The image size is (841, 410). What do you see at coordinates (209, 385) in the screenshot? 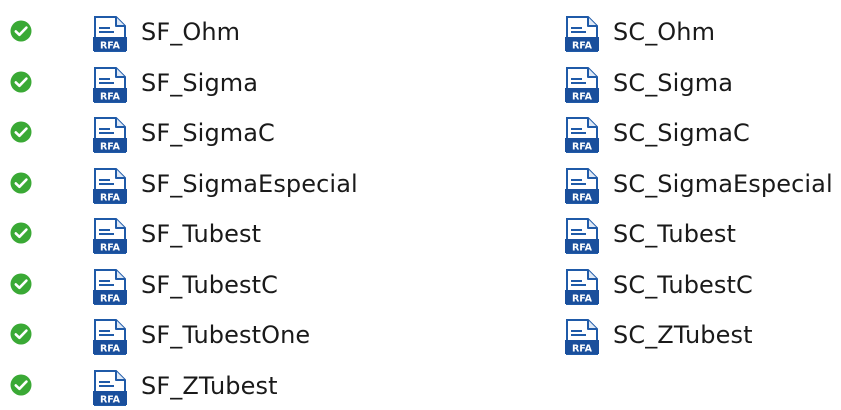
I see `file-name: SF_ZTubest` at bounding box center [209, 385].